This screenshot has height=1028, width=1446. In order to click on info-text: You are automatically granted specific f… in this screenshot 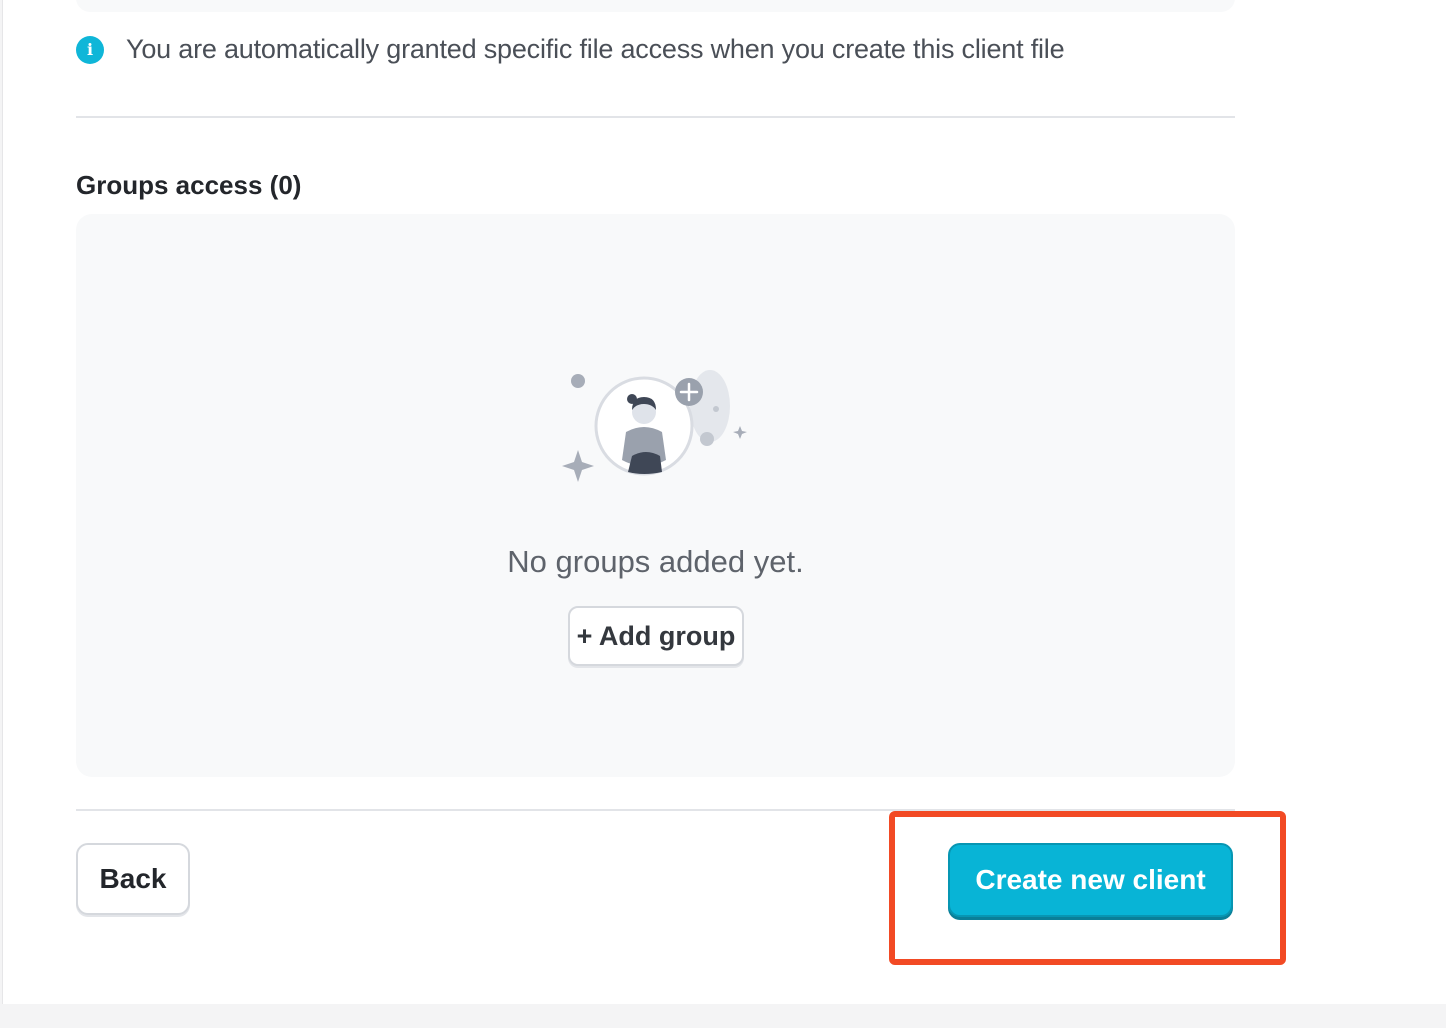, I will do `click(595, 49)`.